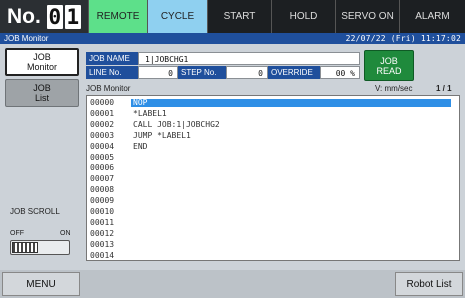  I want to click on job-monitor-label: JOB Monitor, so click(108, 88).